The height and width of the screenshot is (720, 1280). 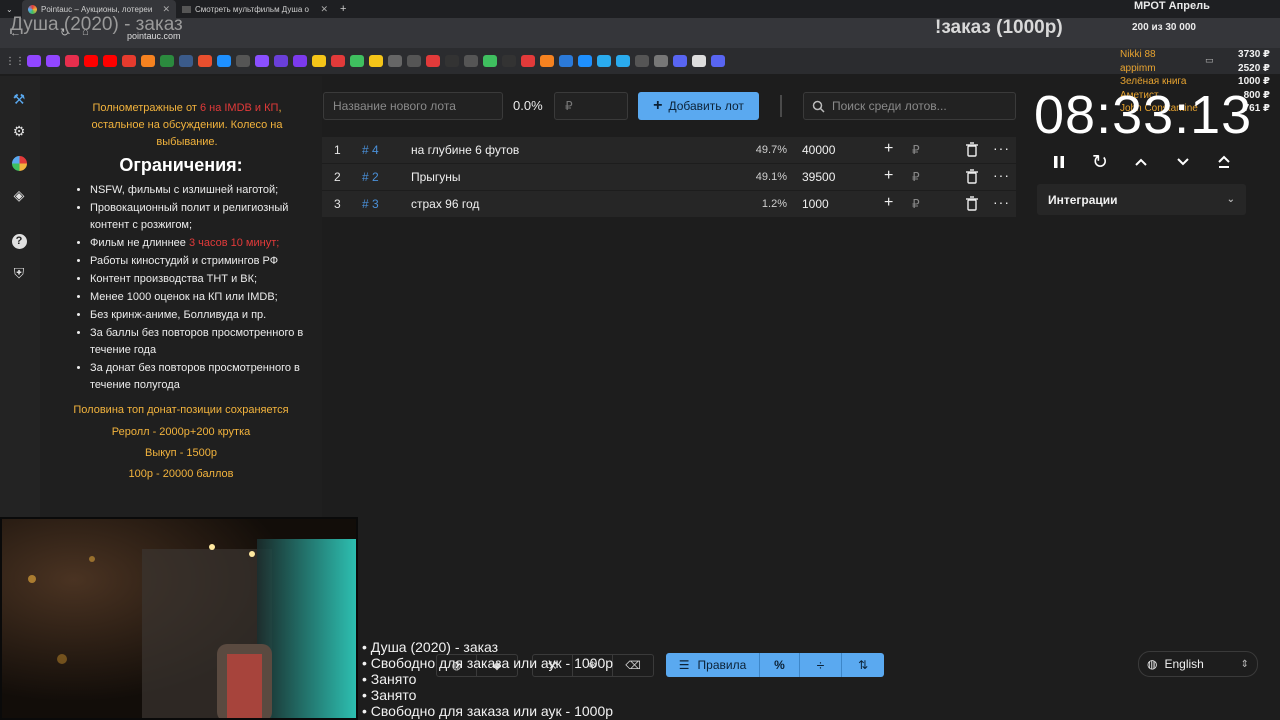 What do you see at coordinates (818, 177) in the screenshot?
I see `lot-amount: 39500` at bounding box center [818, 177].